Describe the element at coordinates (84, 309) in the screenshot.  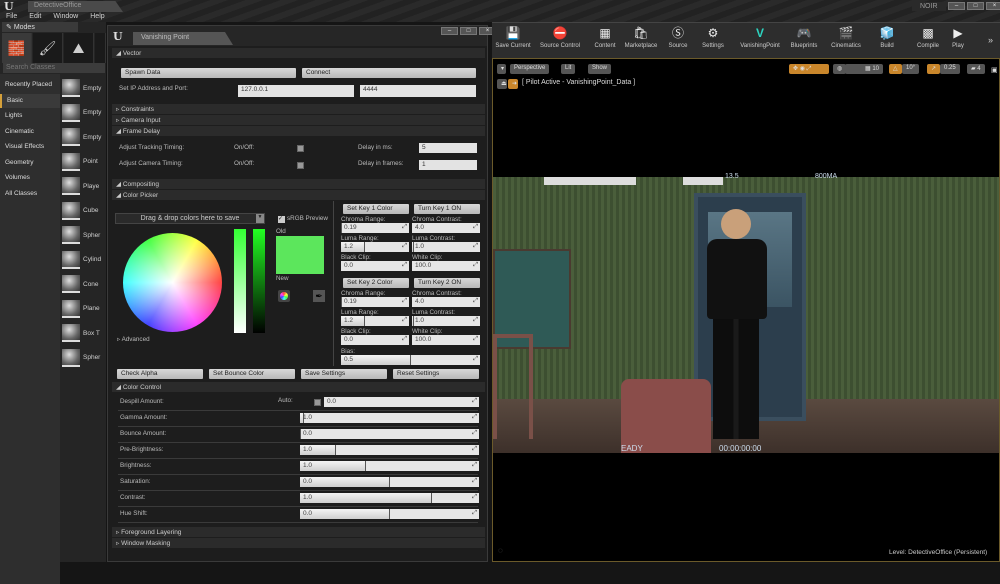
I see `class-item: Plane` at that location.